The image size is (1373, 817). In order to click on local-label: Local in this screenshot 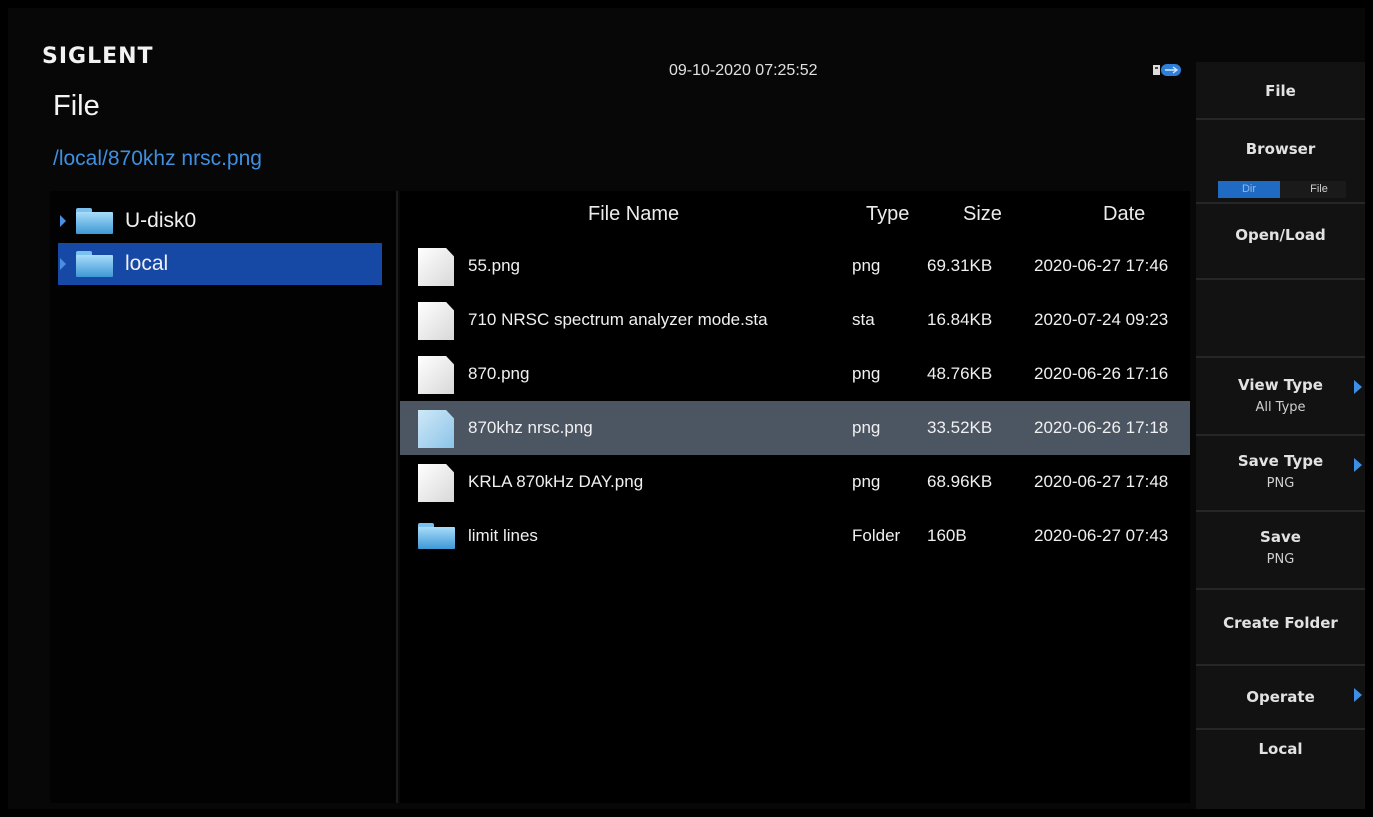, I will do `click(1280, 749)`.